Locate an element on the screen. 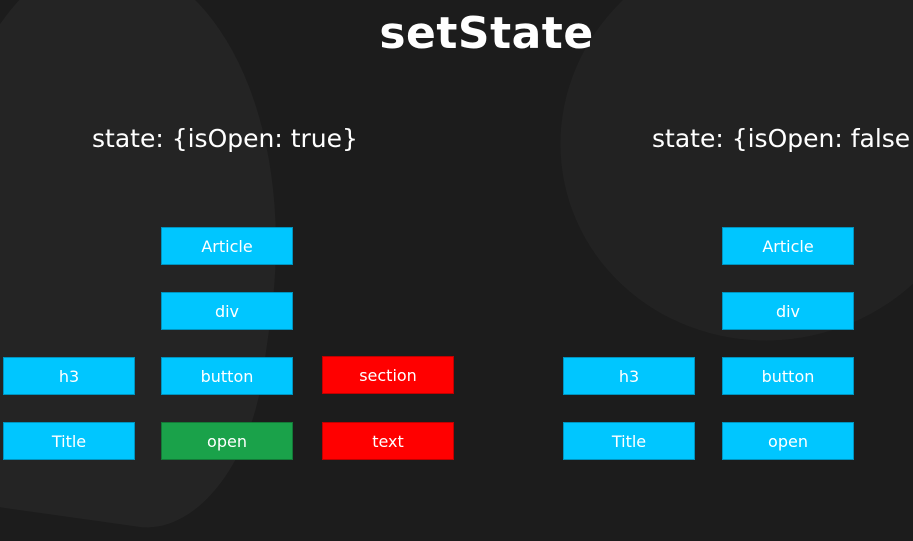 This screenshot has width=913, height=541. slide-title: setState is located at coordinates (486, 33).